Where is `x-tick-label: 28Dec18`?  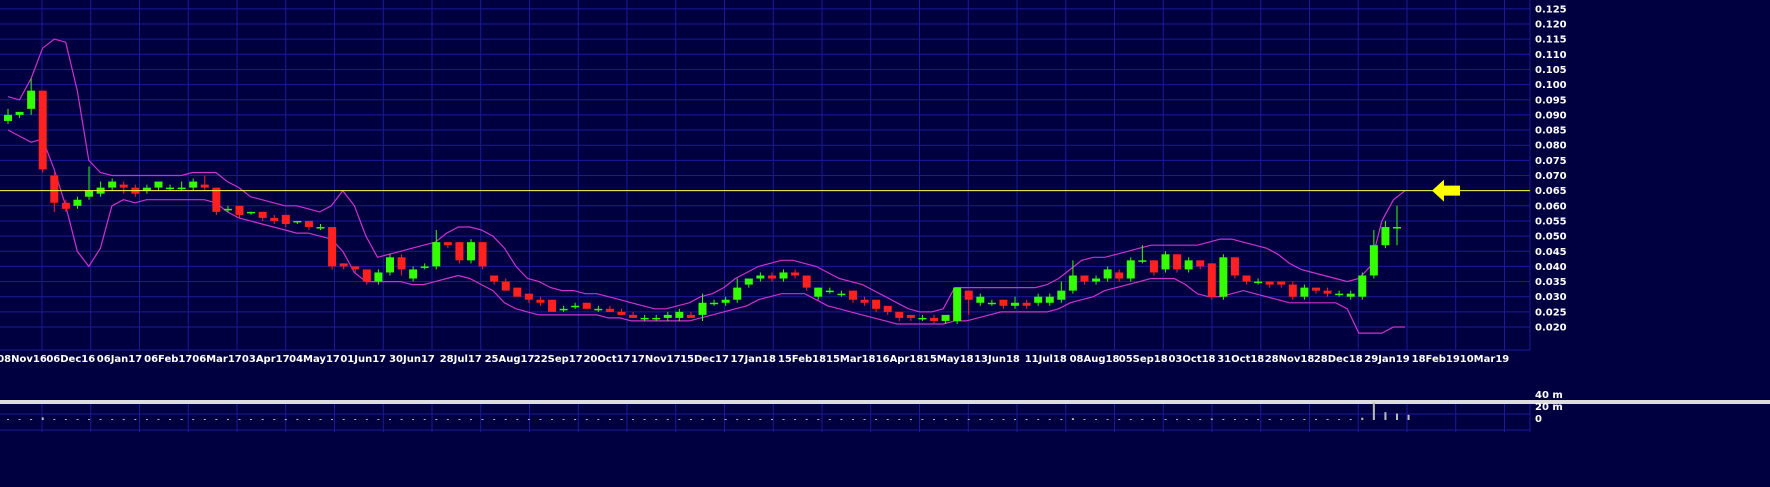
x-tick-label: 28Dec18 is located at coordinates (1338, 359).